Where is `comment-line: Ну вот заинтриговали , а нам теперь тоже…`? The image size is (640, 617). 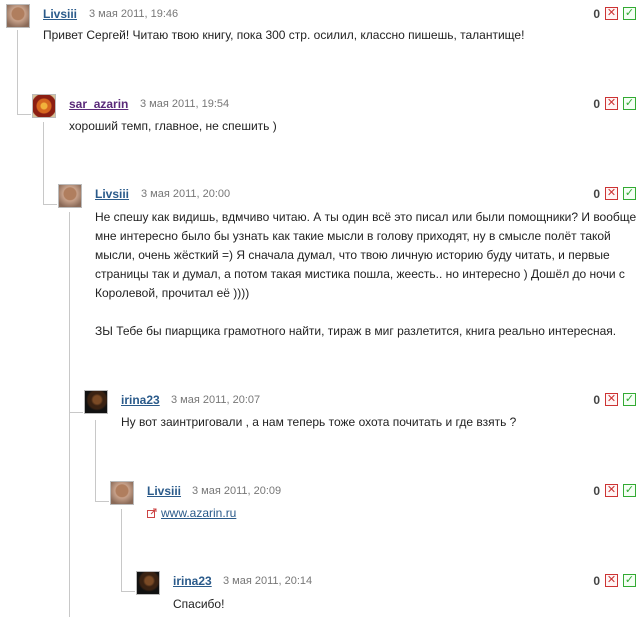
comment-line: Ну вот заинтриговали , а нам теперь тоже… is located at coordinates (319, 422).